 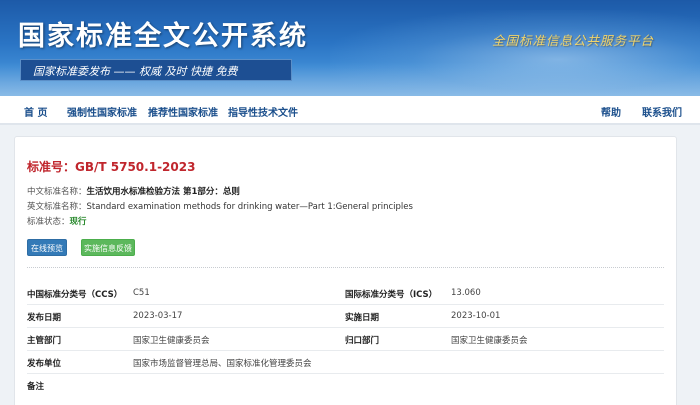 I want to click on ics-label: 国际标准分类号（ICS）, so click(x=391, y=295).